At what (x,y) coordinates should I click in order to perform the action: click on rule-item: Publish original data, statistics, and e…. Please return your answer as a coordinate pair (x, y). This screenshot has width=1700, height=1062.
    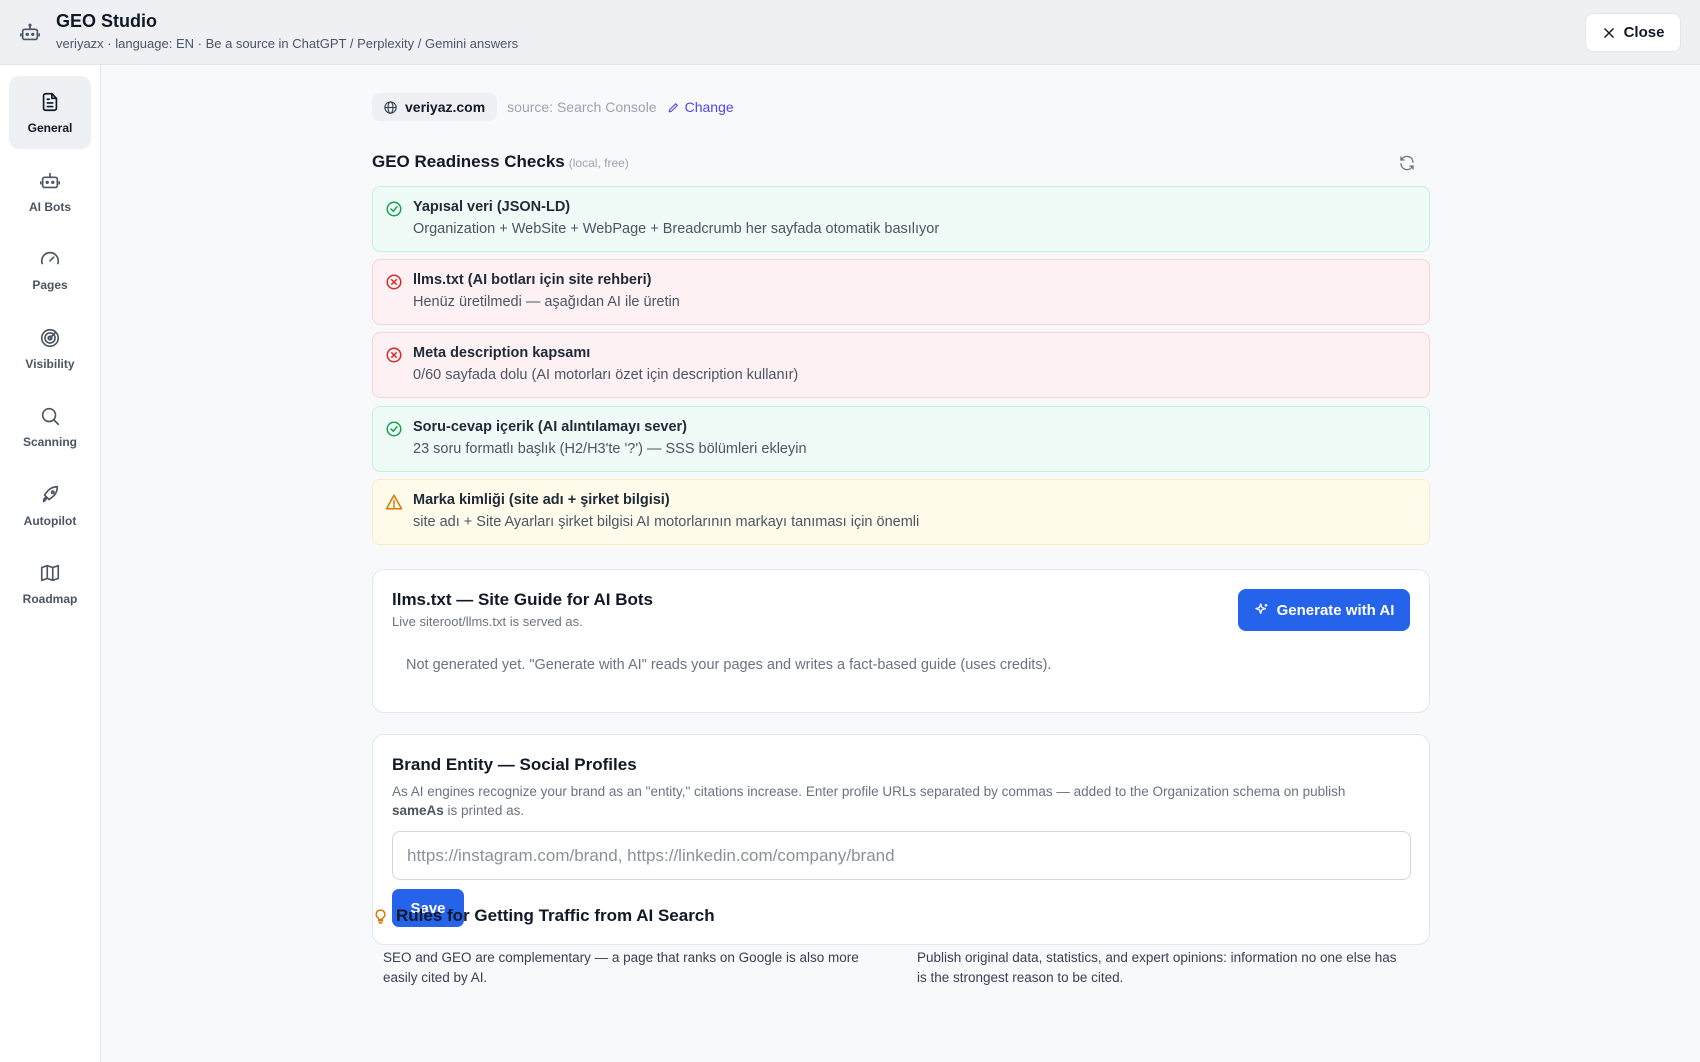
    Looking at the image, I should click on (1157, 967).